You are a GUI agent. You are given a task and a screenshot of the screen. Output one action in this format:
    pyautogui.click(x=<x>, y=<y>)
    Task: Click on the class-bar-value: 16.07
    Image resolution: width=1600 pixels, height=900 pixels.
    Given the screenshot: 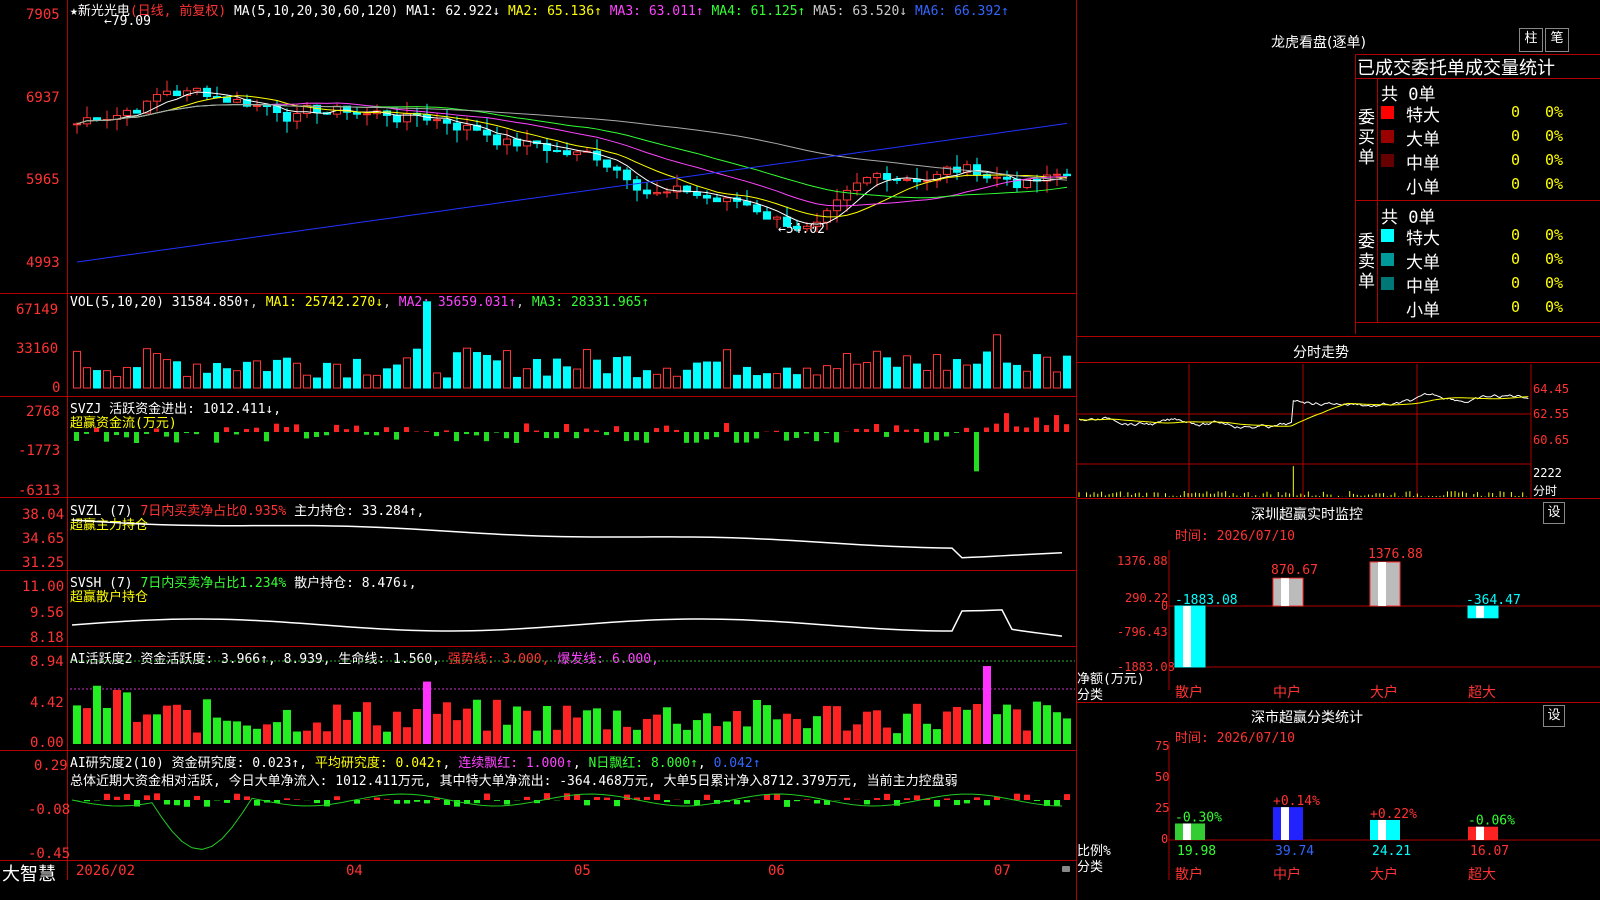 What is the action you would take?
    pyautogui.click(x=1489, y=851)
    